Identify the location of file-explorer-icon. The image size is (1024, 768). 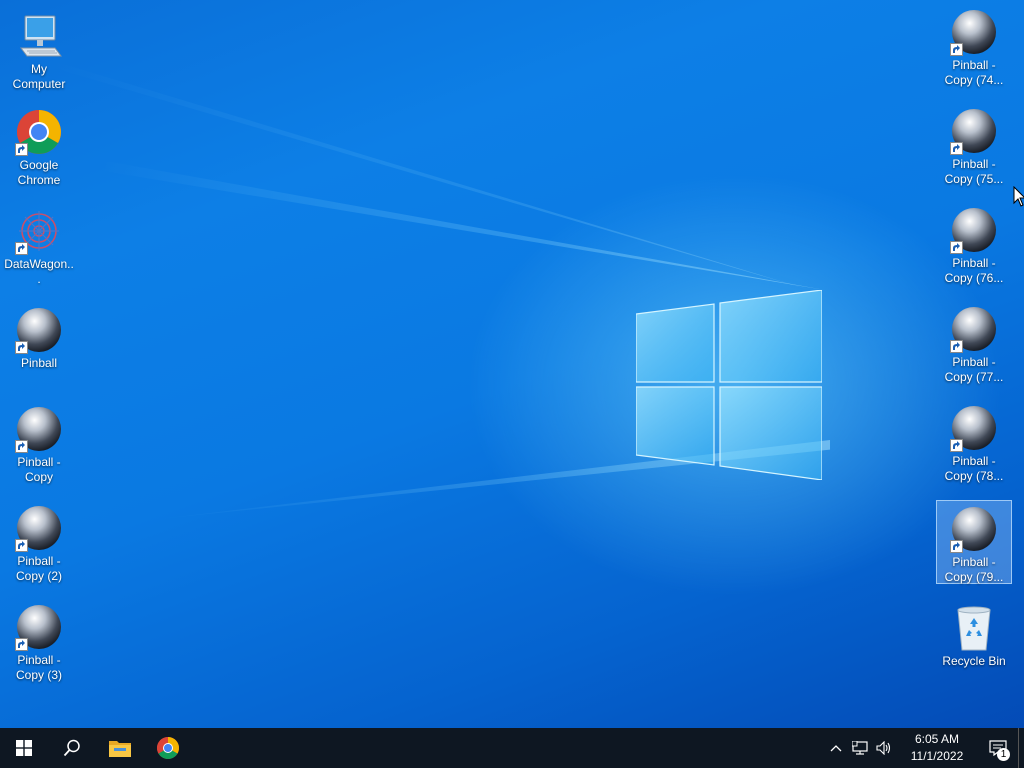
(120, 749).